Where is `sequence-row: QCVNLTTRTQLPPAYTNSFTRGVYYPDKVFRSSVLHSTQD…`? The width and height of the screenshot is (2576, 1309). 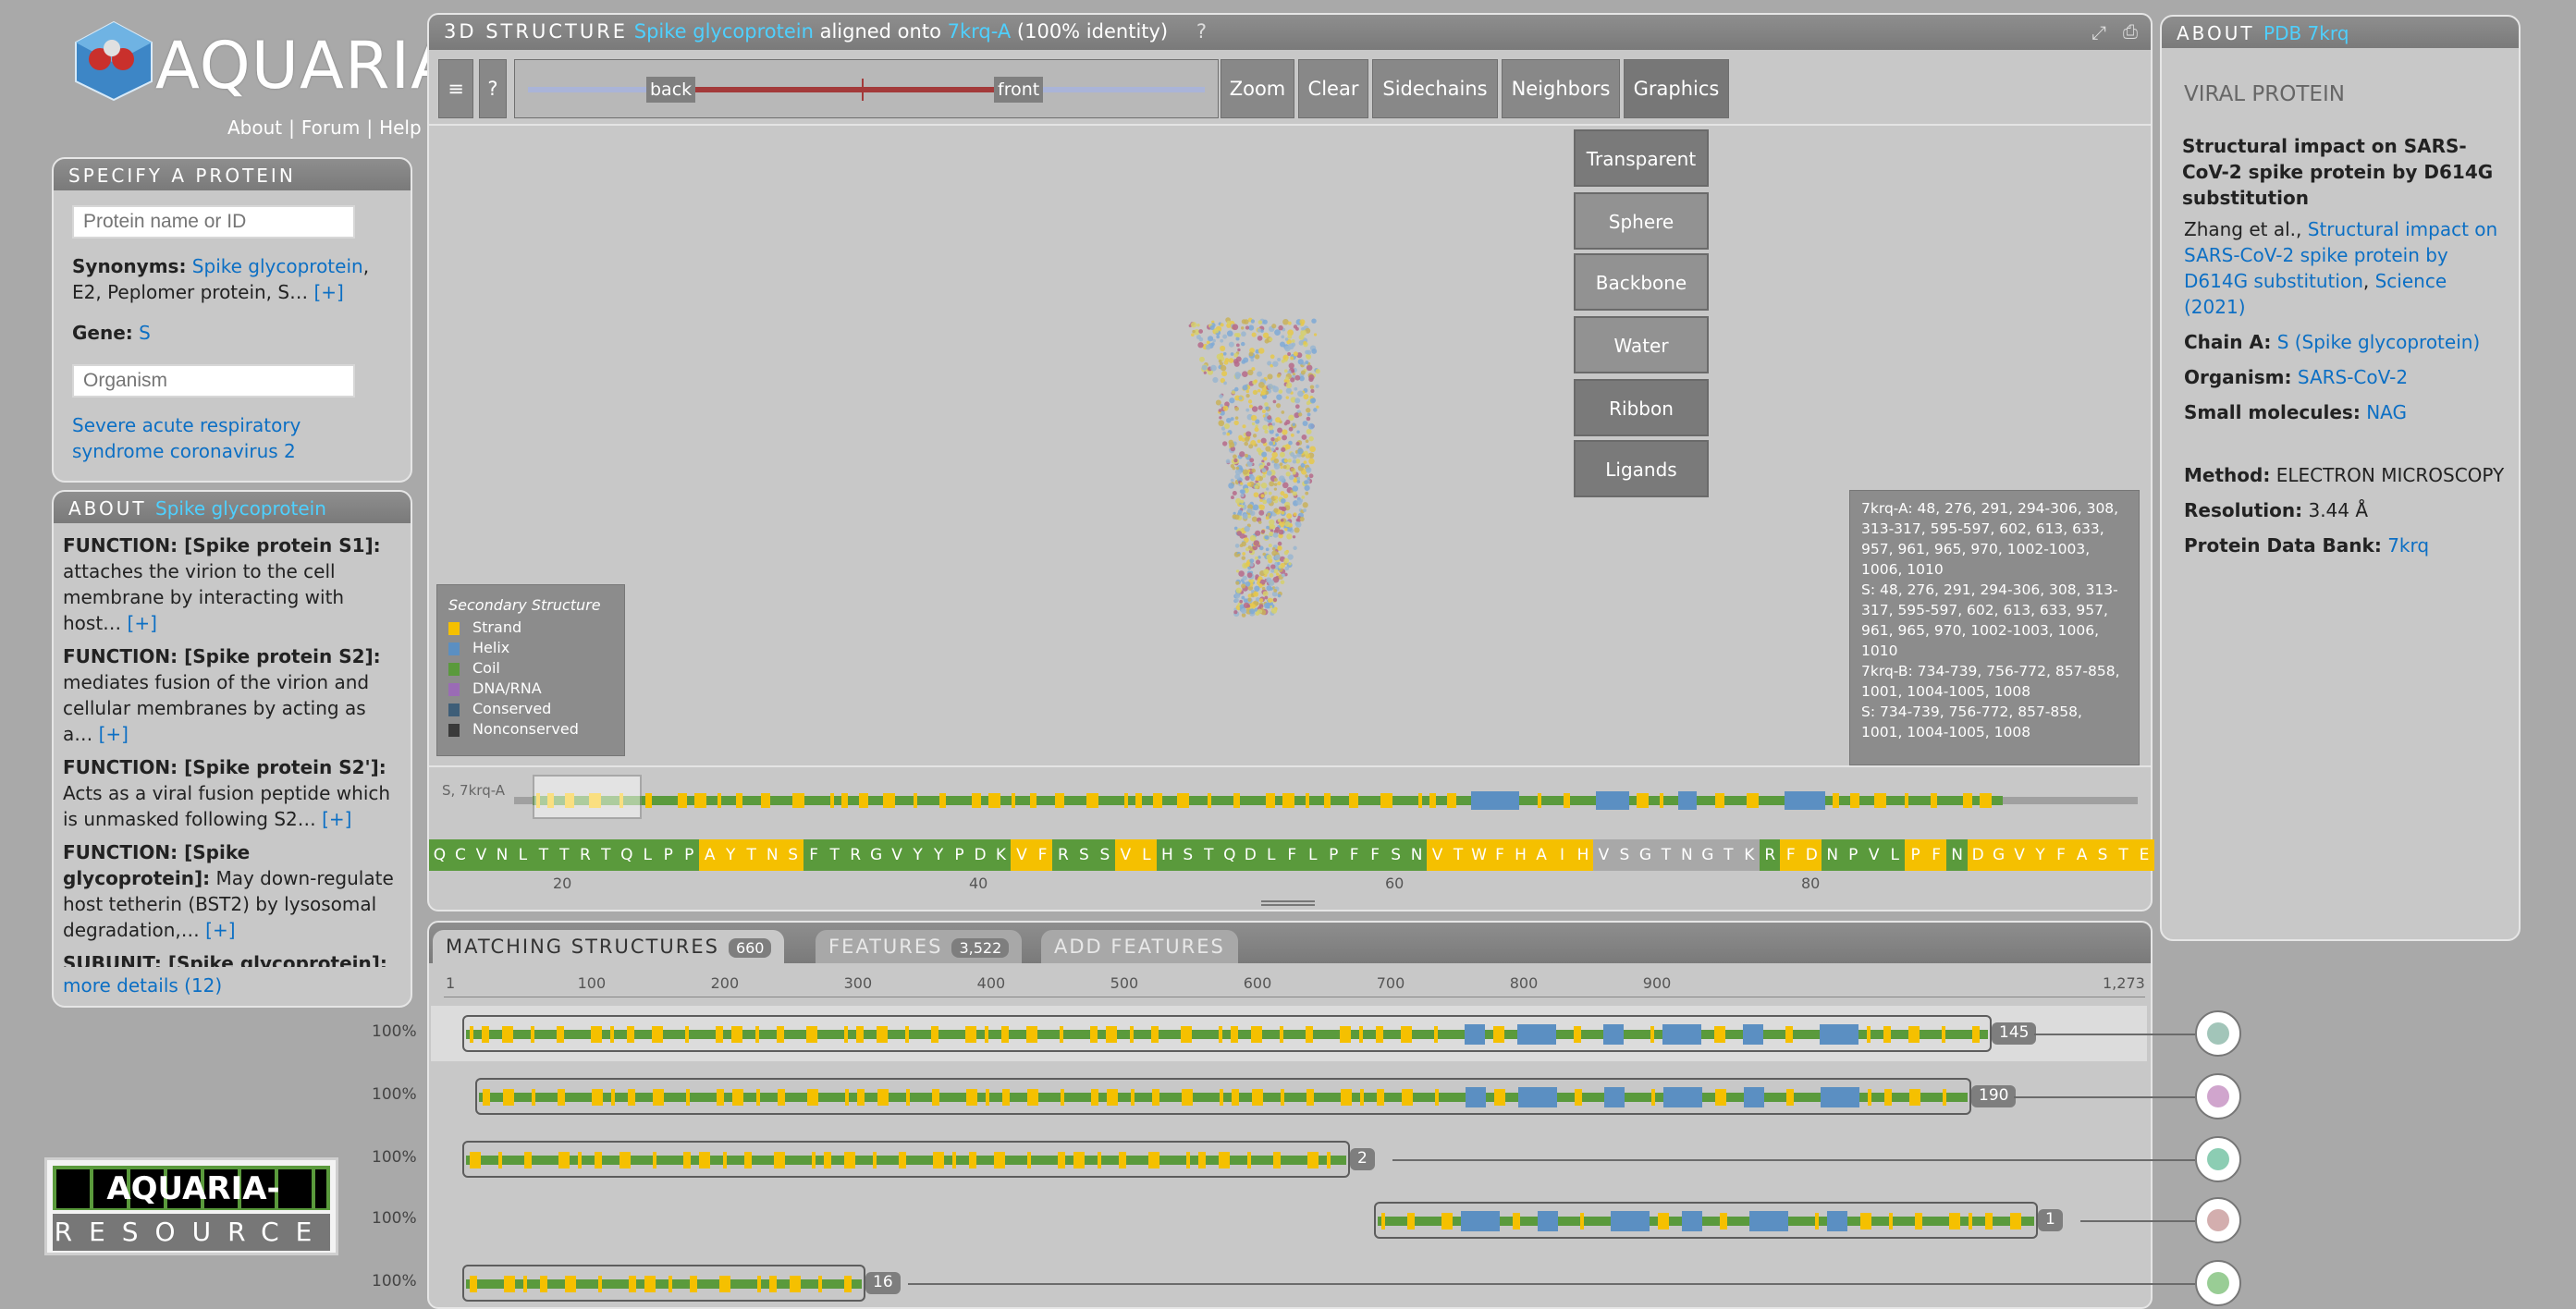
sequence-row: QCVNLTTRTQLPPAYTNSFTRGVYYPDKVFRSSVLHSTQD… is located at coordinates (1292, 855).